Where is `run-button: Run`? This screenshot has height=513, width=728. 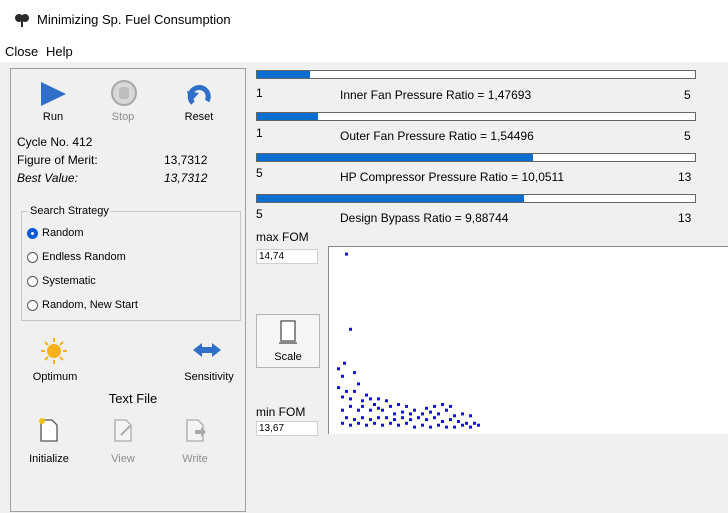
run-button: Run is located at coordinates (53, 100).